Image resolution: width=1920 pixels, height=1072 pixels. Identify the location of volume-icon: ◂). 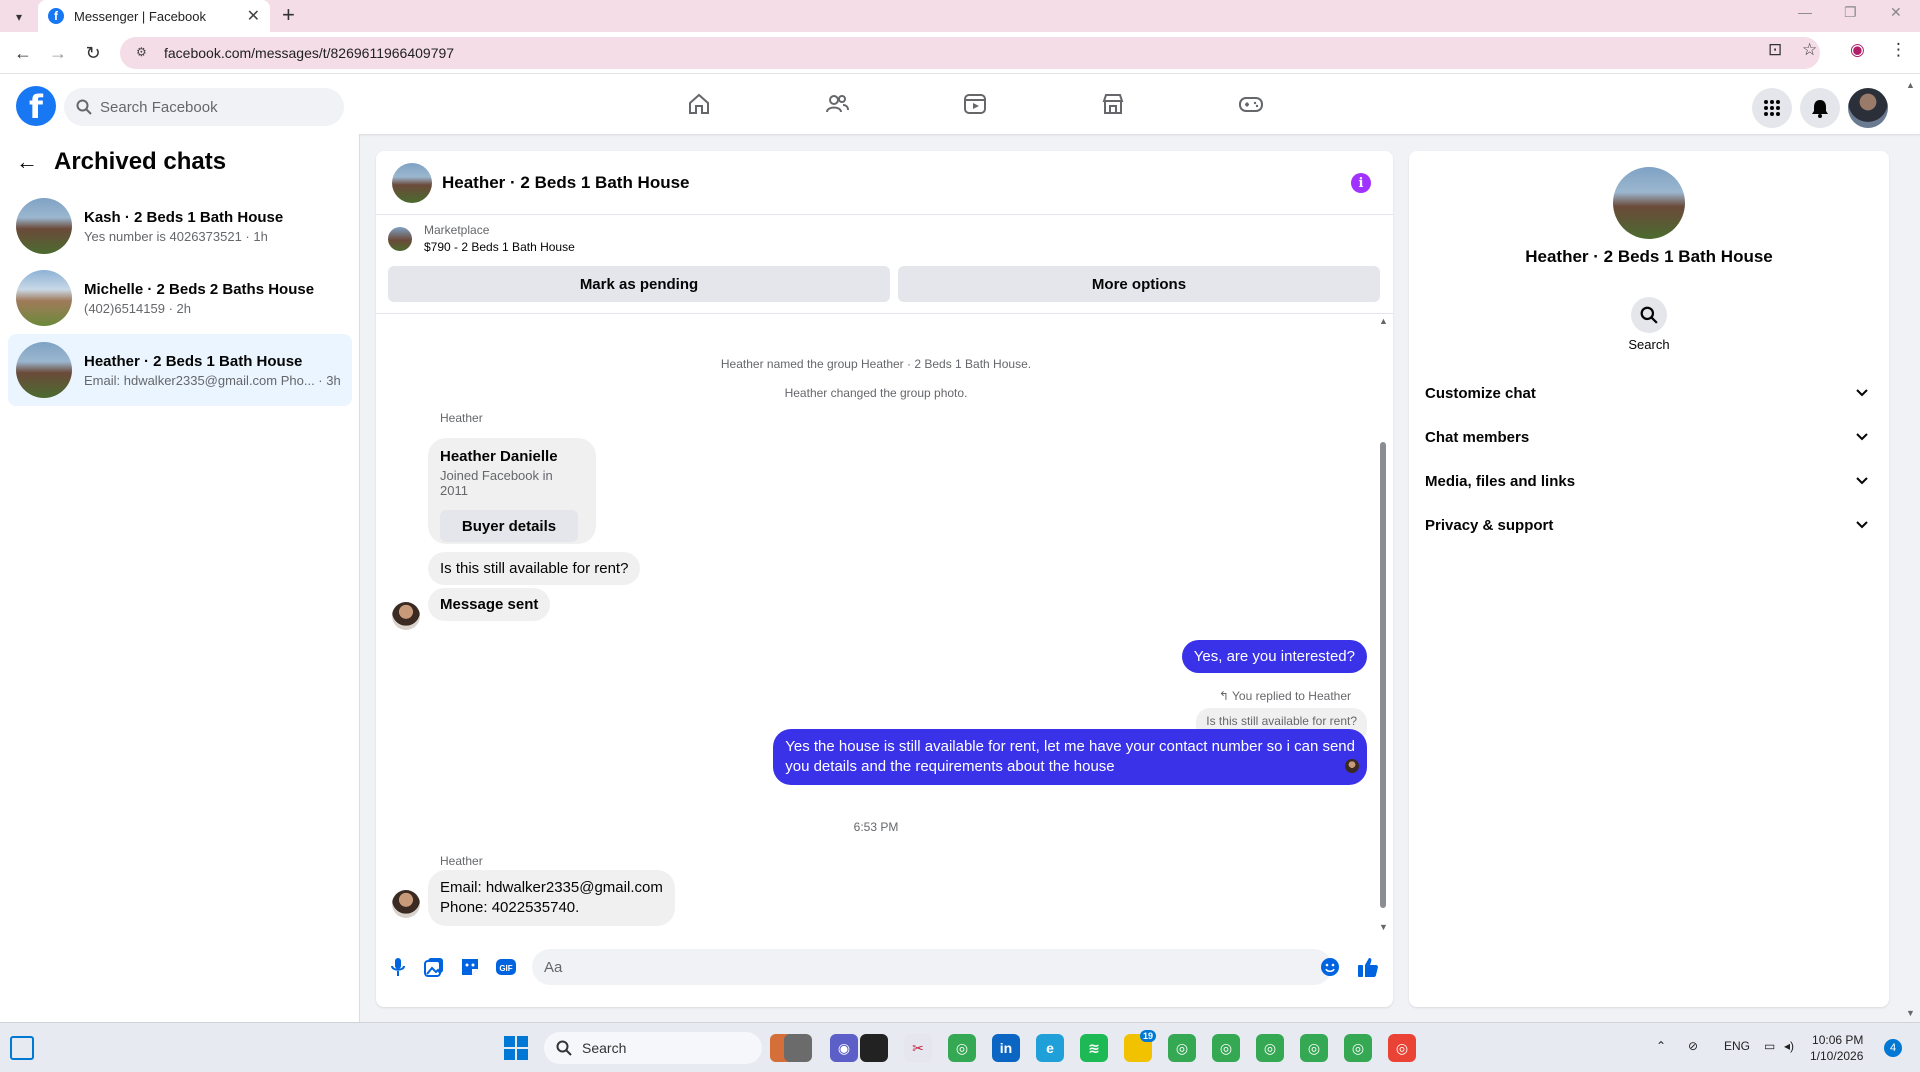
(1789, 1046).